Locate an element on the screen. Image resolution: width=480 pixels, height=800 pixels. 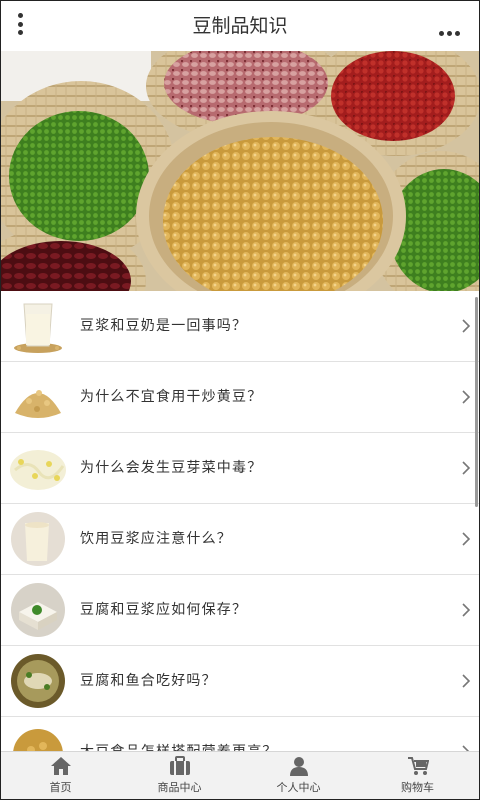
list-item: 大豆食品怎样搭配营养更高？ is located at coordinates (240, 734).